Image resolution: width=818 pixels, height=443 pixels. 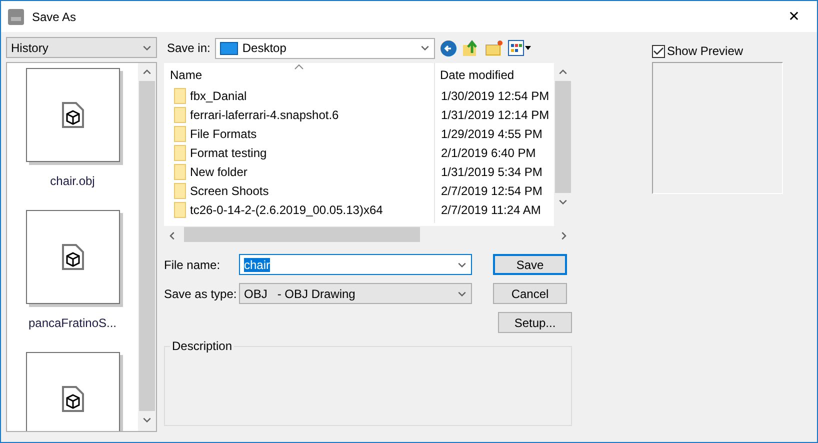 What do you see at coordinates (202, 346) in the screenshot?
I see `description-label: Description` at bounding box center [202, 346].